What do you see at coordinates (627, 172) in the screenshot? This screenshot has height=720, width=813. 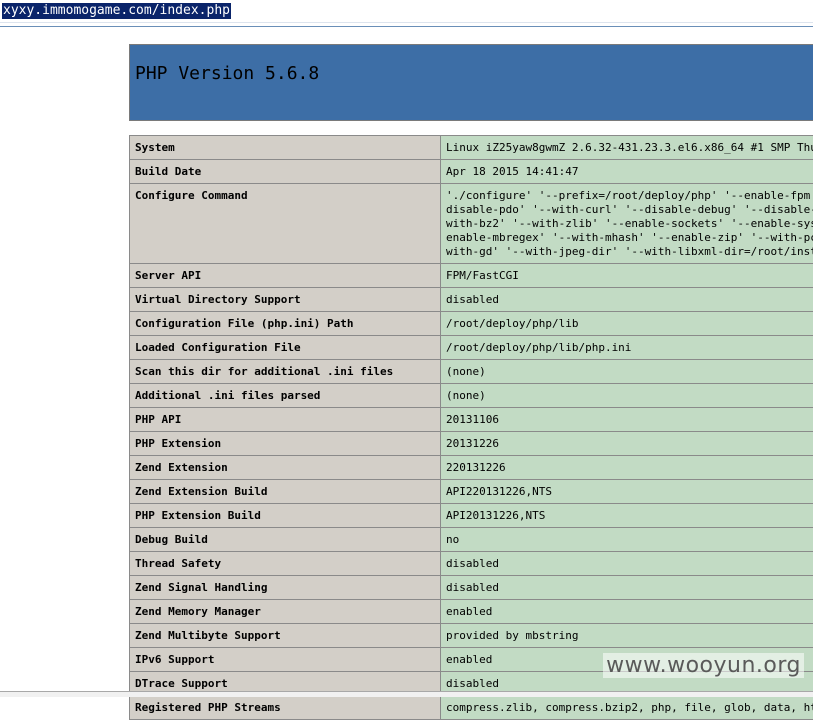 I see `row-value: Apr 18 2015 14:41:47` at bounding box center [627, 172].